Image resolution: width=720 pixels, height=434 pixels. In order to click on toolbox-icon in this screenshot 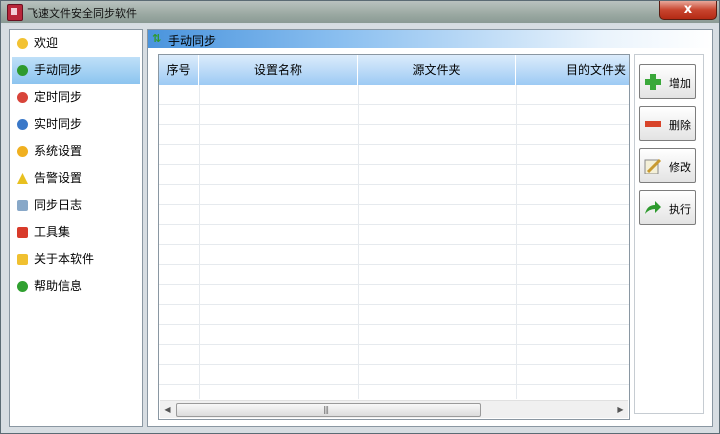, I will do `click(22, 232)`.